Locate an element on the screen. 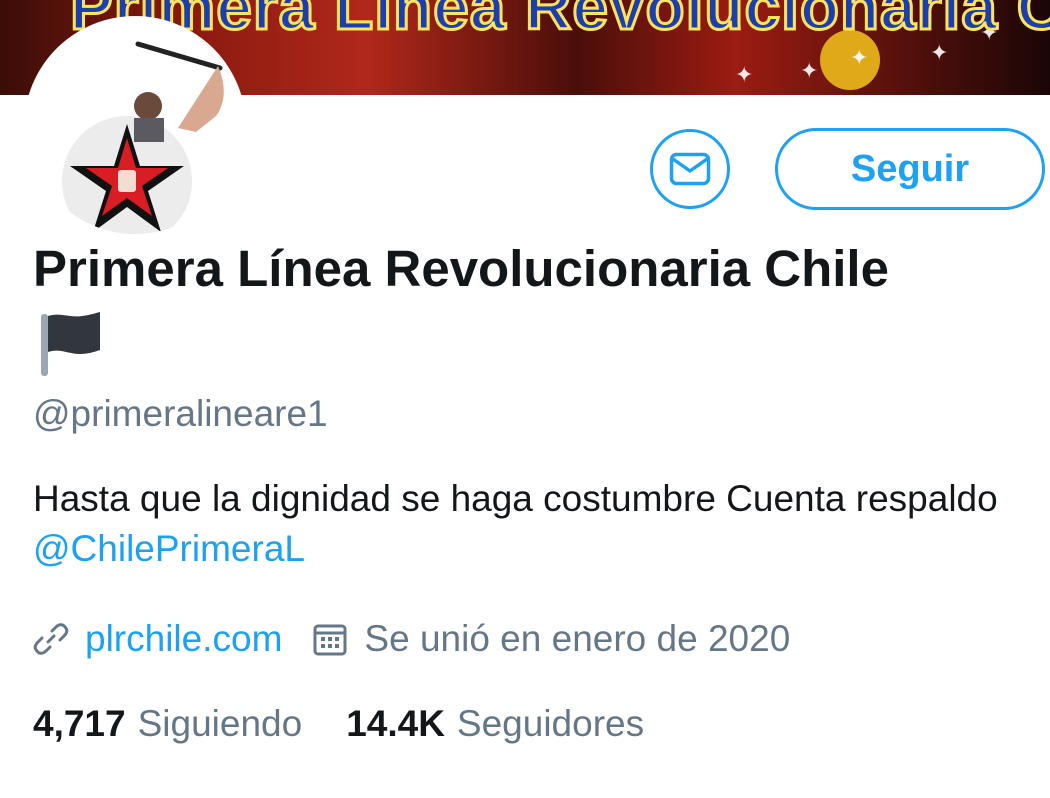  display-name: Primera Línea Revolucionaria Chile is located at coordinates (461, 268).